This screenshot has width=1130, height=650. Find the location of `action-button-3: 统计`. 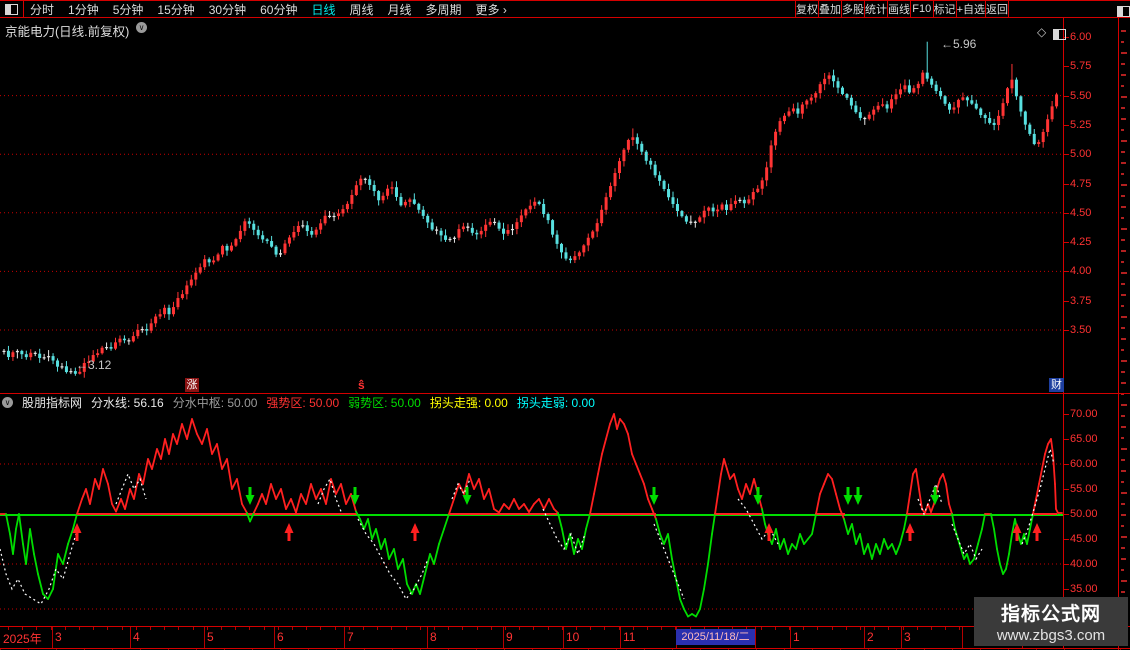

action-button-3: 统计 is located at coordinates (875, 9).